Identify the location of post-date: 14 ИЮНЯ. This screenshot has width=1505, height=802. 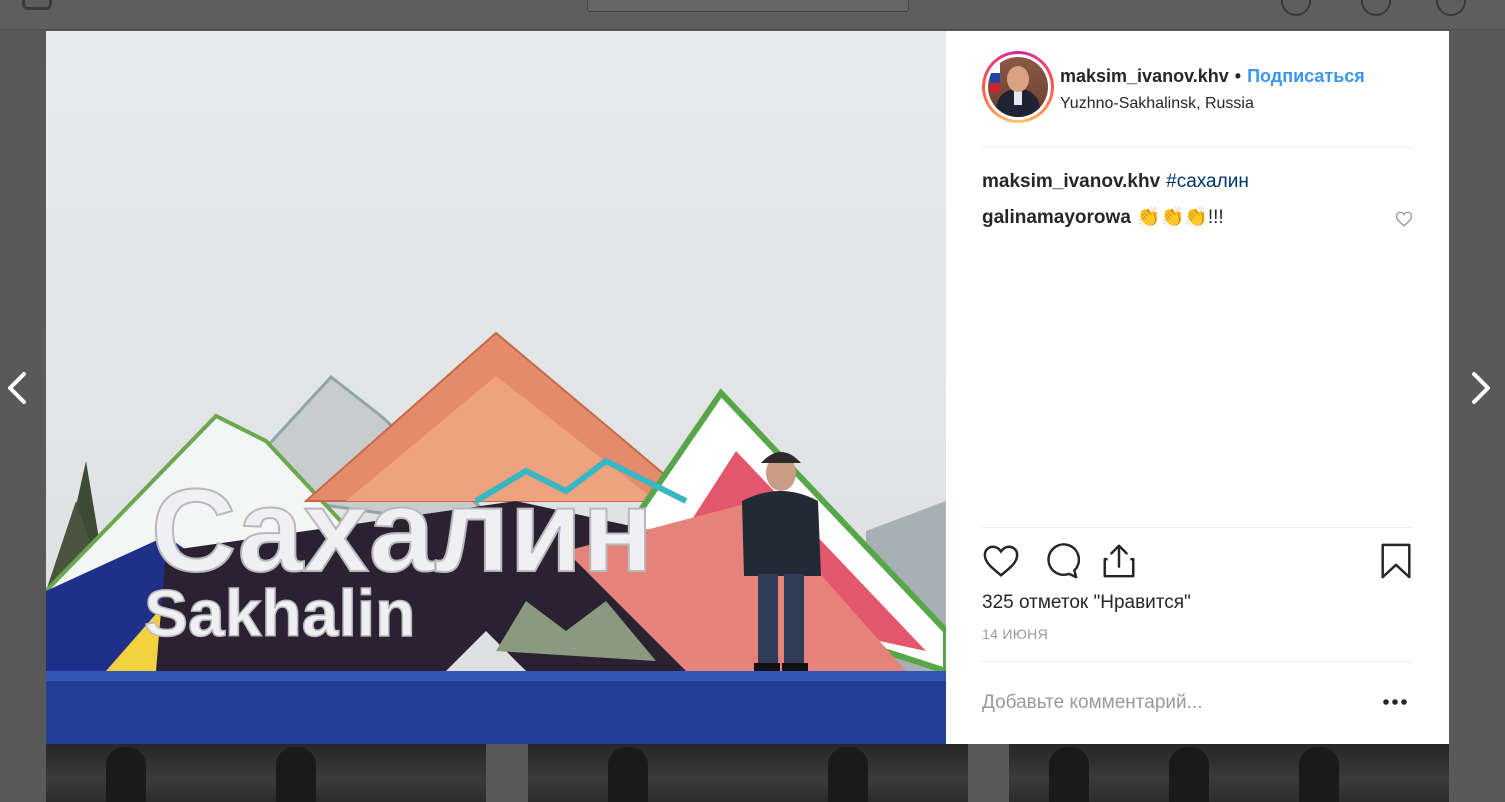
(1197, 634).